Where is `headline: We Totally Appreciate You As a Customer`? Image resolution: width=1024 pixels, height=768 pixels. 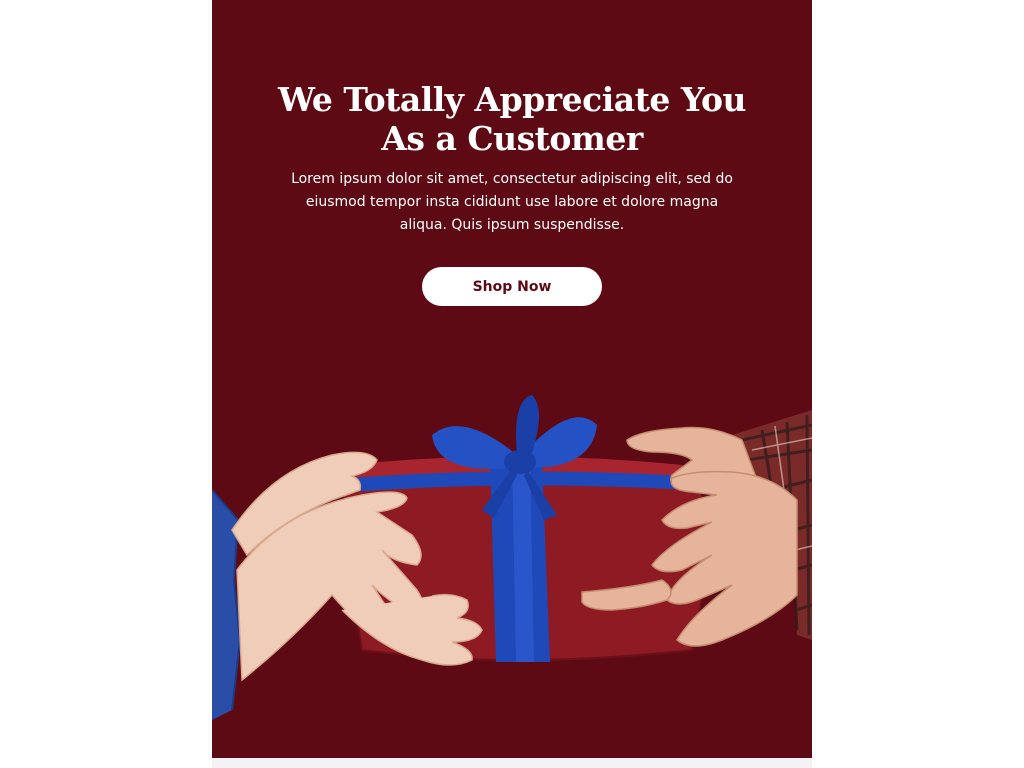
headline: We Totally Appreciate You As a Customer is located at coordinates (512, 119).